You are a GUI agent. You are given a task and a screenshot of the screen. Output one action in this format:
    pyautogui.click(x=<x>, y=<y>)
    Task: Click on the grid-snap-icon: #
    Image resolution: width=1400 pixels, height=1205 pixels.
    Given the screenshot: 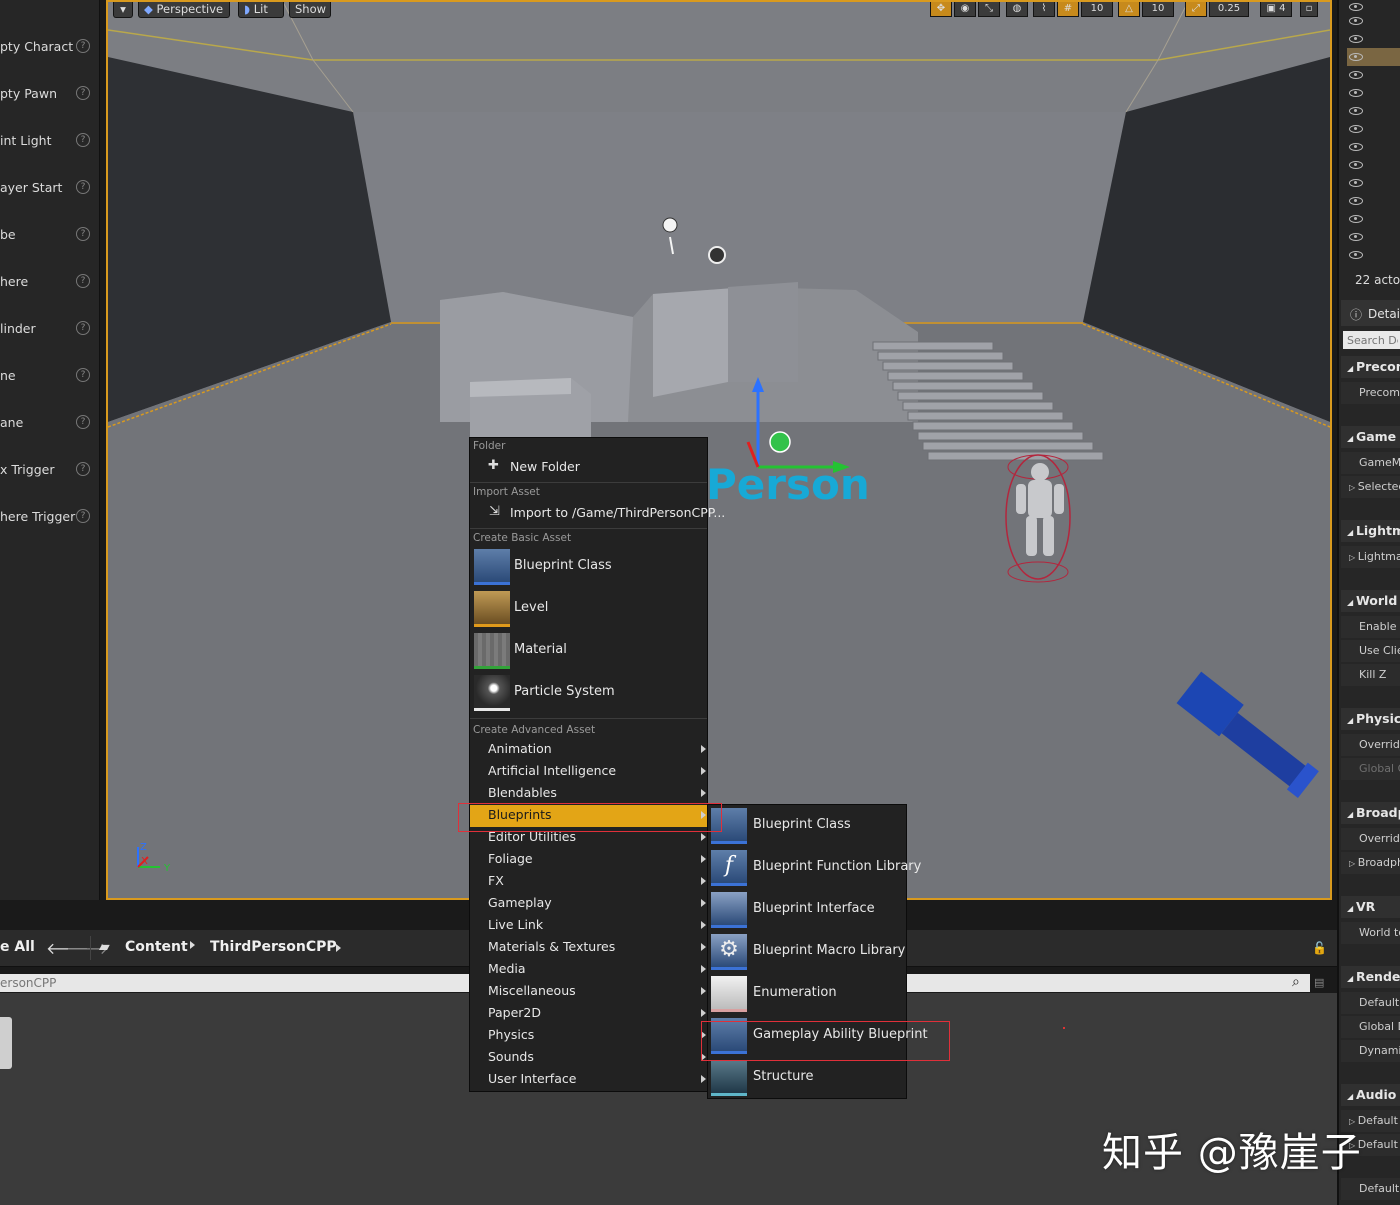 What is the action you would take?
    pyautogui.click(x=1068, y=9)
    